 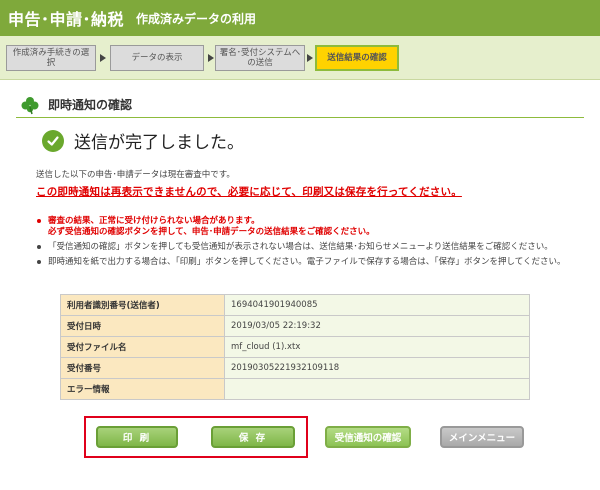 I want to click on print-button: 印 刷, so click(x=137, y=437).